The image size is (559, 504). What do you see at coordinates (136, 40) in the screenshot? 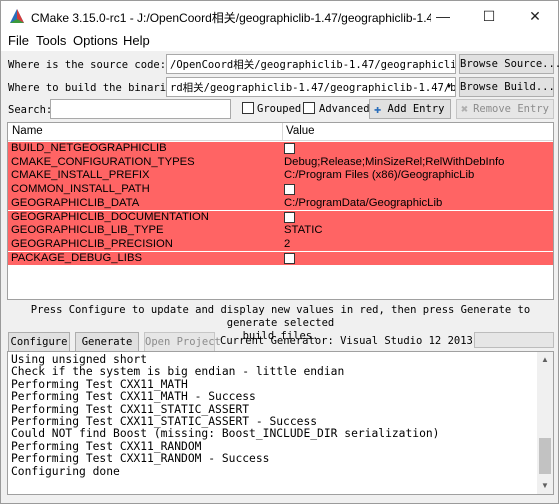
I see `menu-help: Help` at bounding box center [136, 40].